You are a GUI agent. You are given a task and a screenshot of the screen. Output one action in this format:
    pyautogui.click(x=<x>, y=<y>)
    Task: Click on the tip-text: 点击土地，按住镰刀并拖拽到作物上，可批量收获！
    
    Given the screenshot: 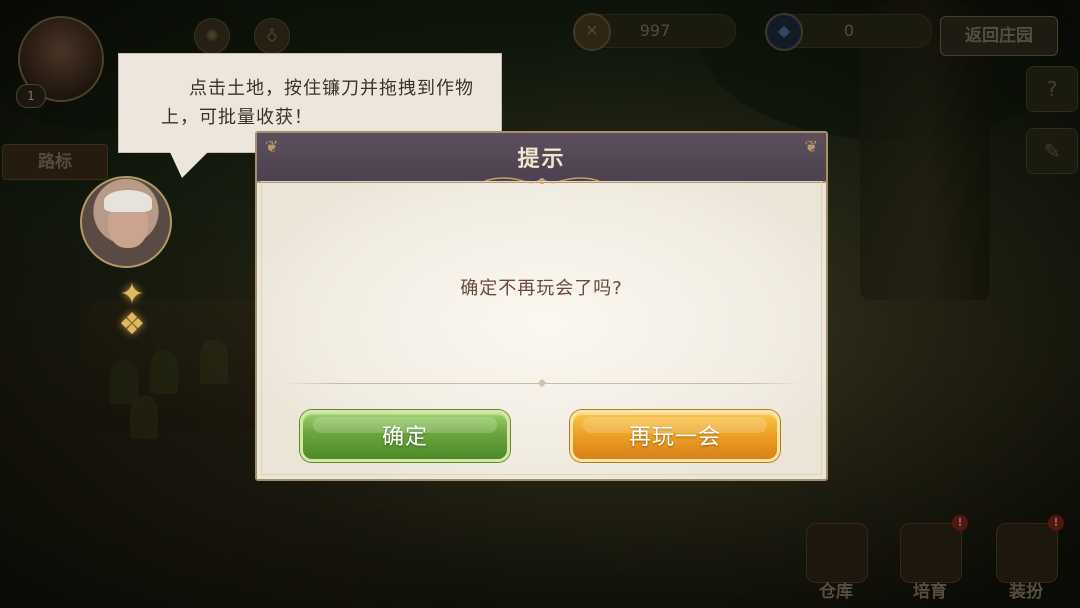 What is the action you would take?
    pyautogui.click(x=317, y=103)
    